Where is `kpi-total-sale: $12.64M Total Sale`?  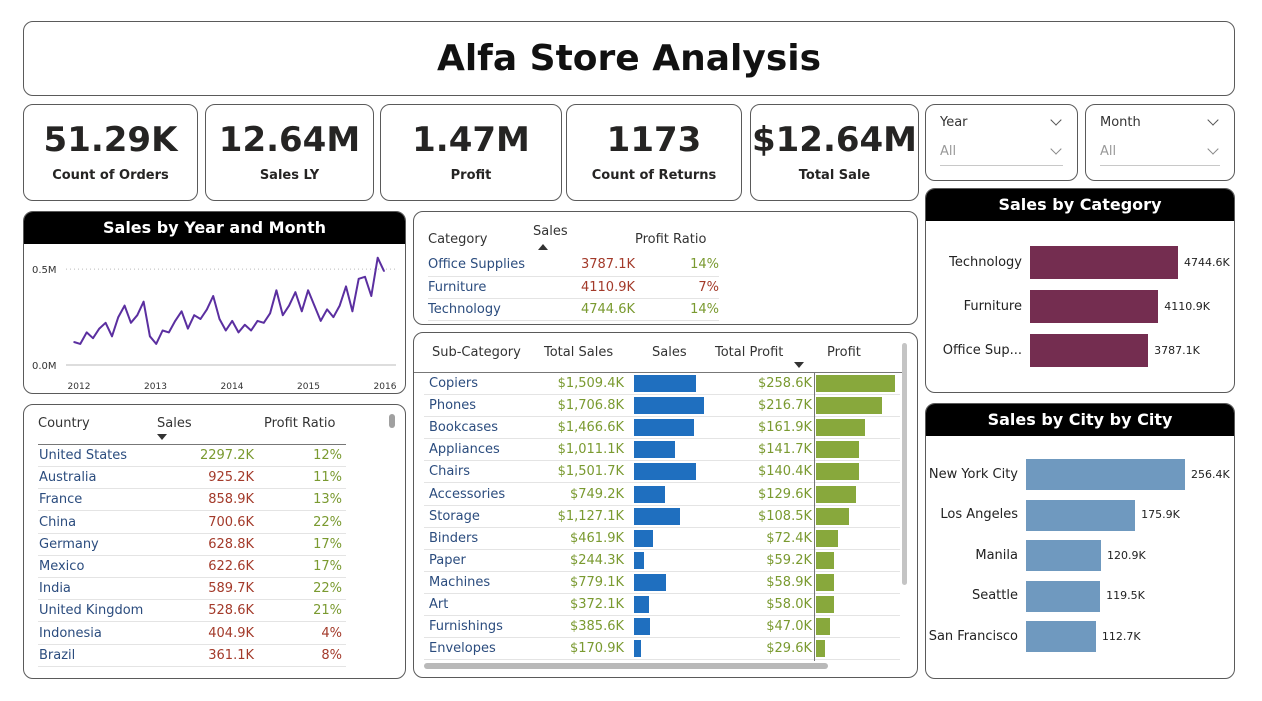
kpi-total-sale: $12.64M Total Sale is located at coordinates (834, 152).